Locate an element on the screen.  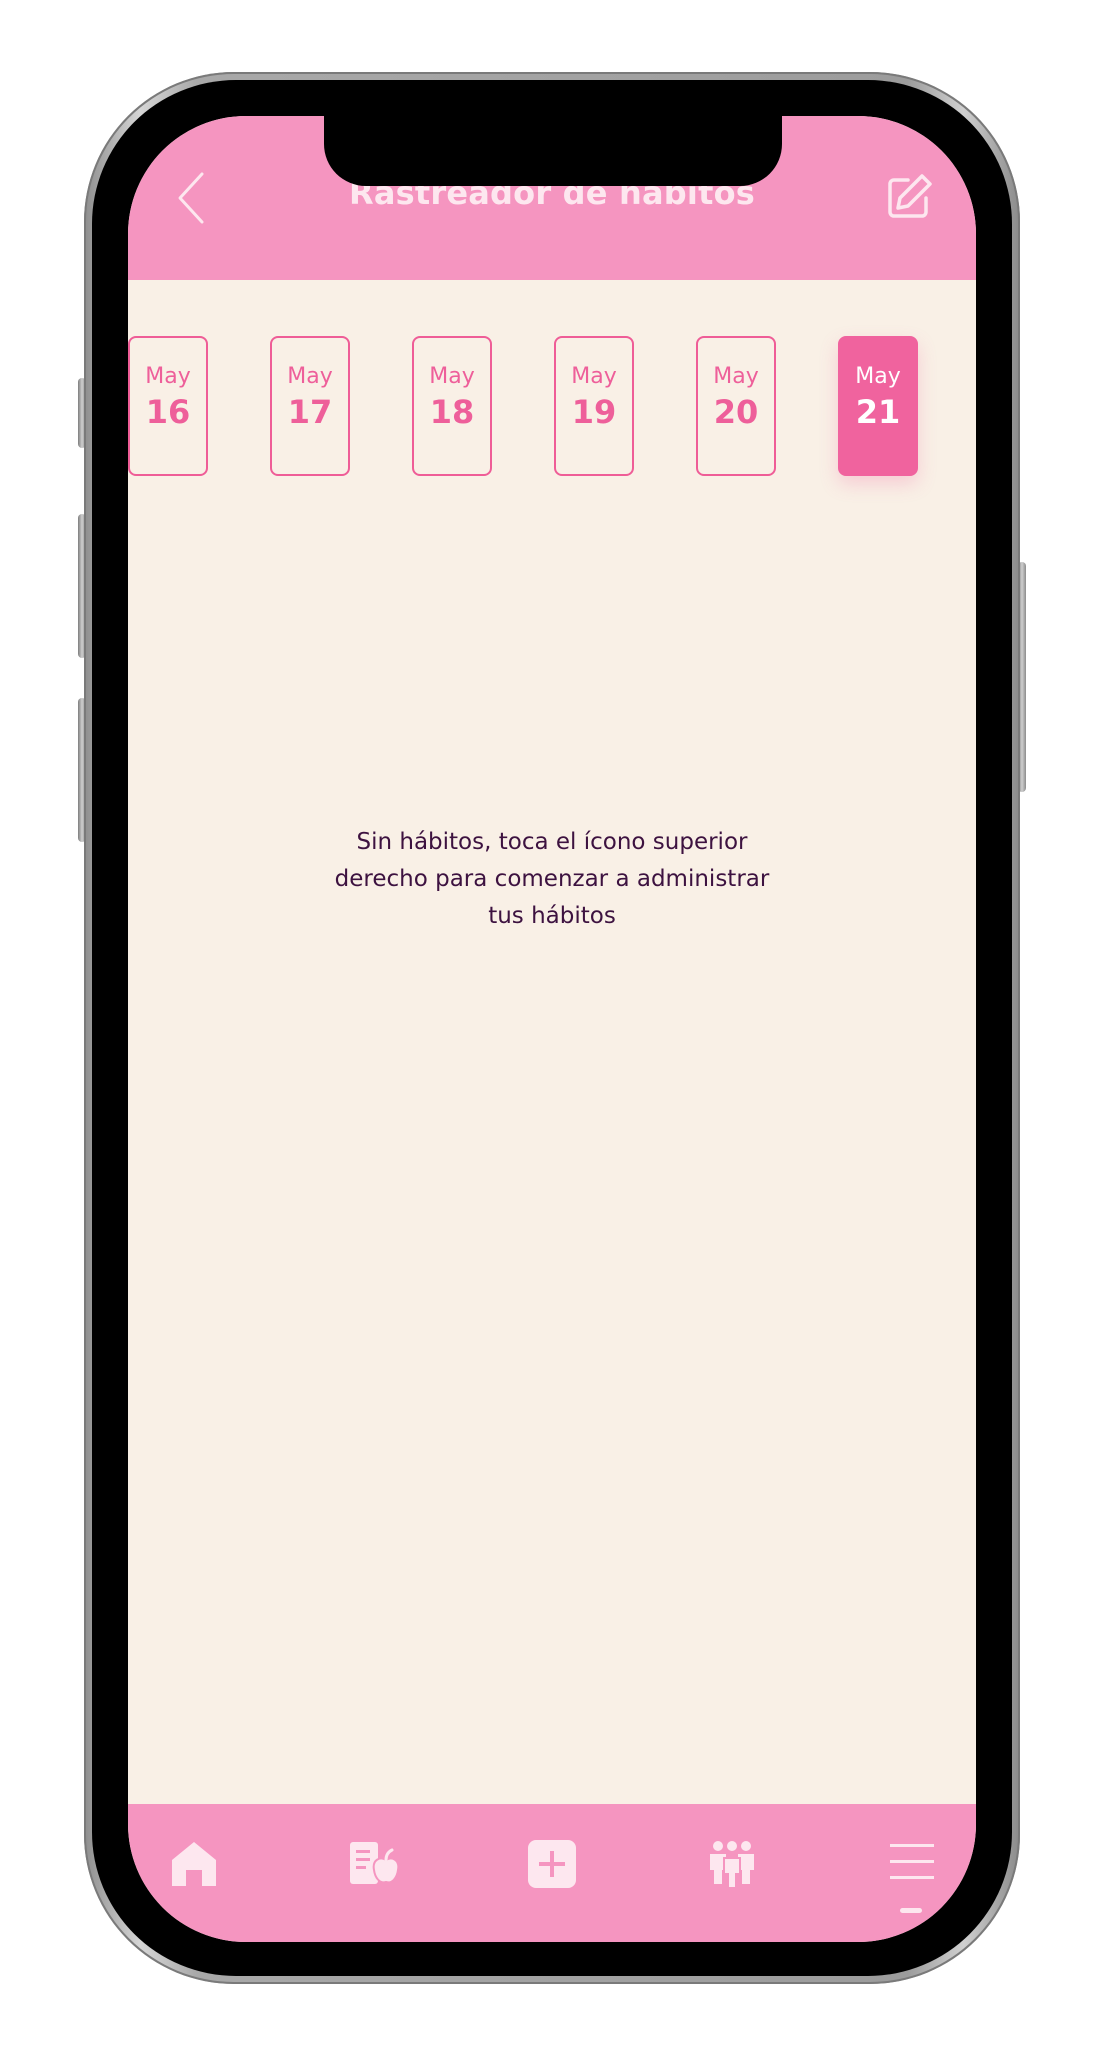
community-icon is located at coordinates (732, 1865).